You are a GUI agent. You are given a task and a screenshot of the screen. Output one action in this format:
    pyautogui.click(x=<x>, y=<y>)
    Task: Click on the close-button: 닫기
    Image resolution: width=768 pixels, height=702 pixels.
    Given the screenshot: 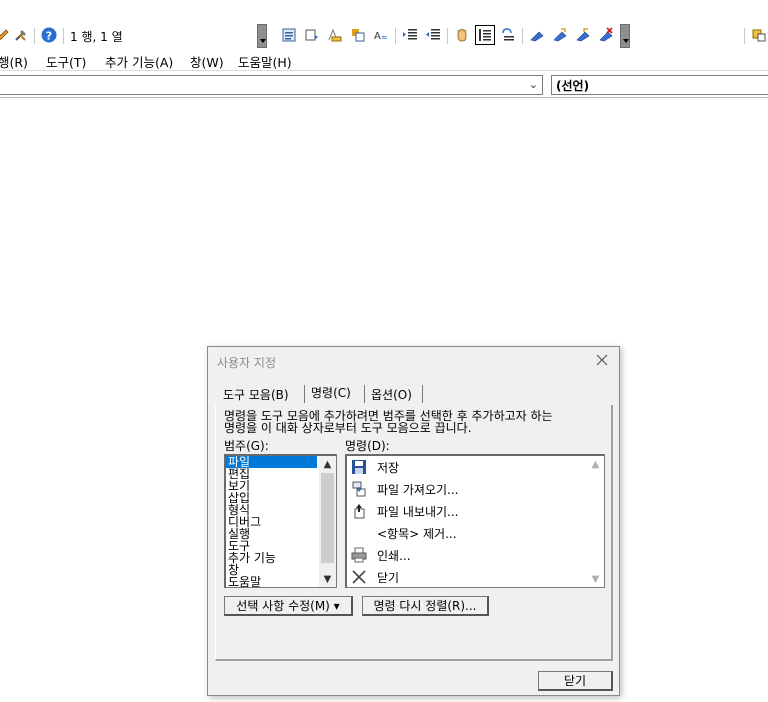 What is the action you would take?
    pyautogui.click(x=575, y=681)
    